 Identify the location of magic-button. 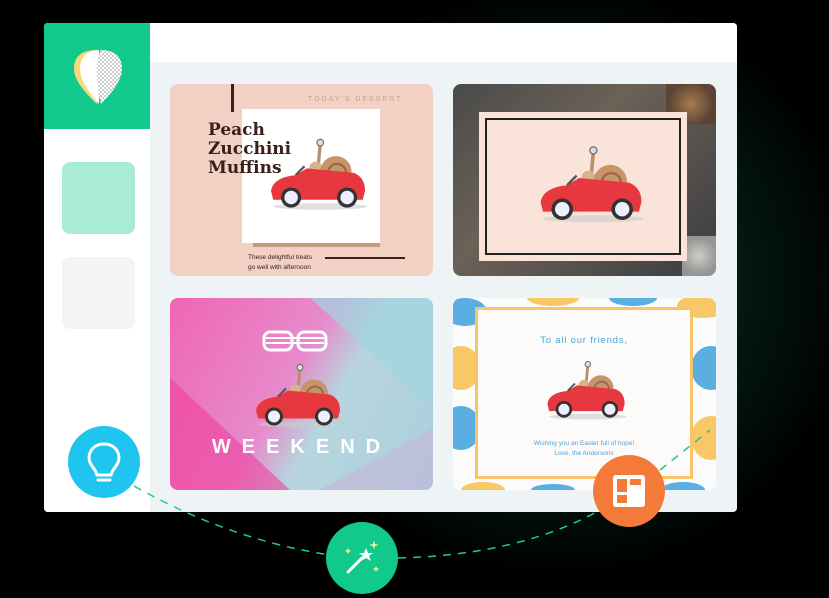
(362, 558).